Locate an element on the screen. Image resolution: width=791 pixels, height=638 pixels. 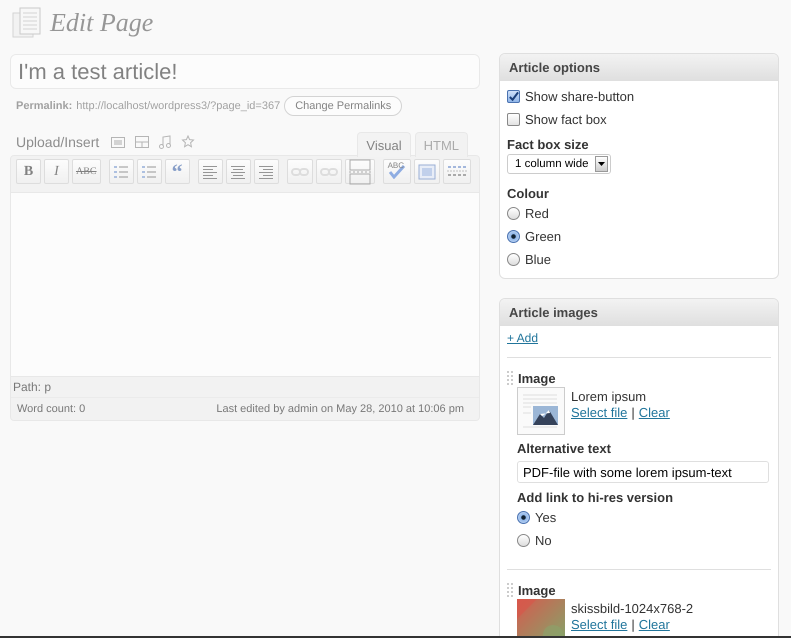
toolbar-toggle-icon is located at coordinates (456, 171).